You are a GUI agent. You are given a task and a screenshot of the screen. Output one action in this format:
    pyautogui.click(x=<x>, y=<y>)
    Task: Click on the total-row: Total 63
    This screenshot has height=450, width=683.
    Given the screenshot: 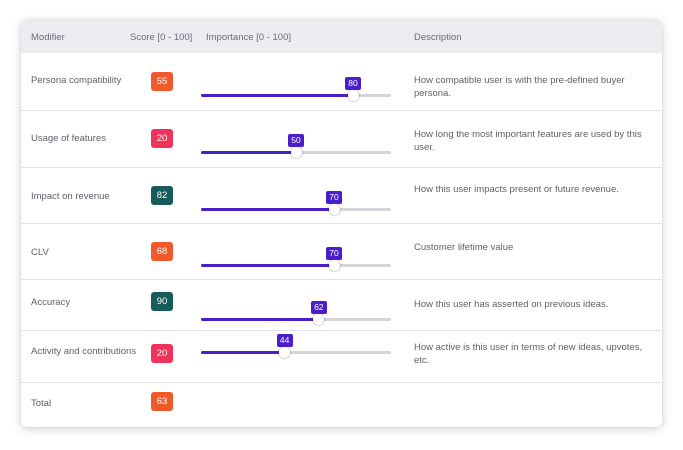 What is the action you would take?
    pyautogui.click(x=341, y=405)
    